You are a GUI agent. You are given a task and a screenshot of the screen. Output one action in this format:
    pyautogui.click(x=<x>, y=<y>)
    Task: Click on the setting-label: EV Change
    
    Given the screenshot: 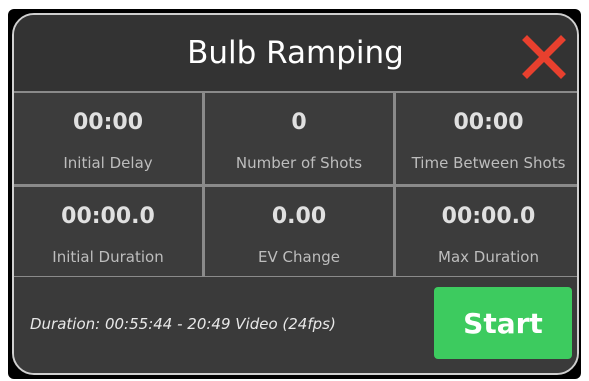 What is the action you would take?
    pyautogui.click(x=299, y=257)
    